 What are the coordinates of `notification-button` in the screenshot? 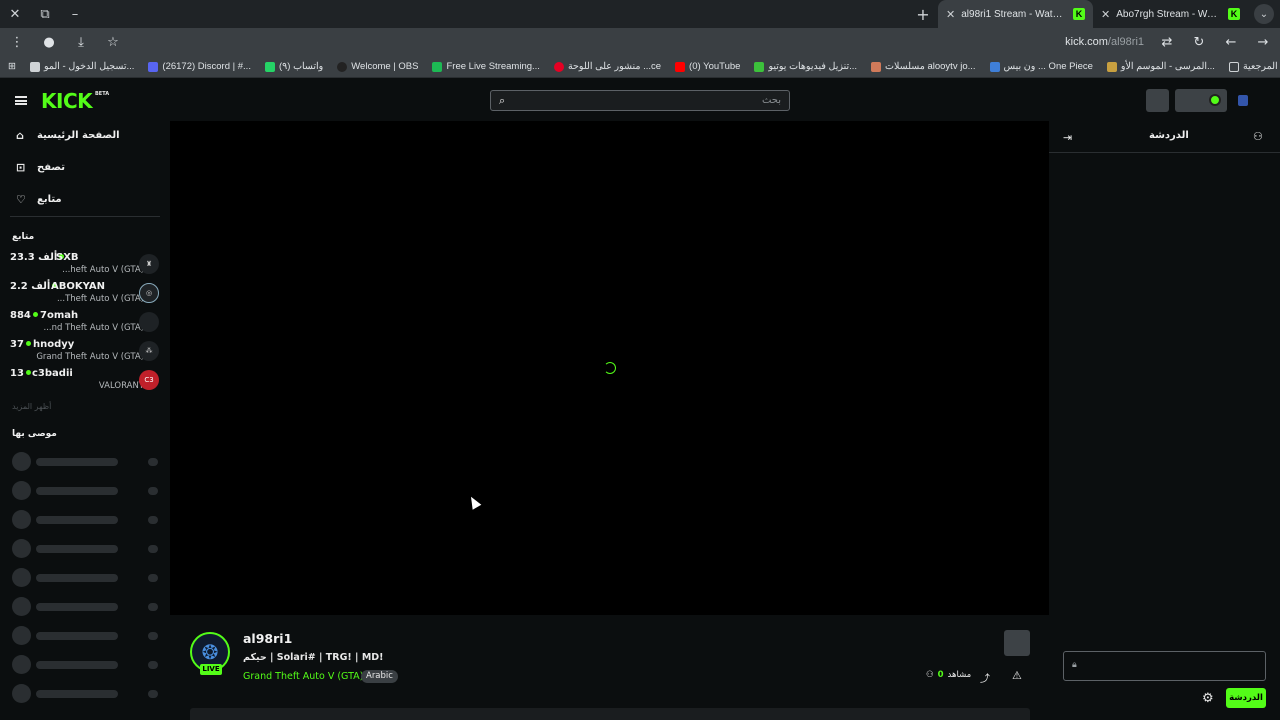 It's located at (1157, 100).